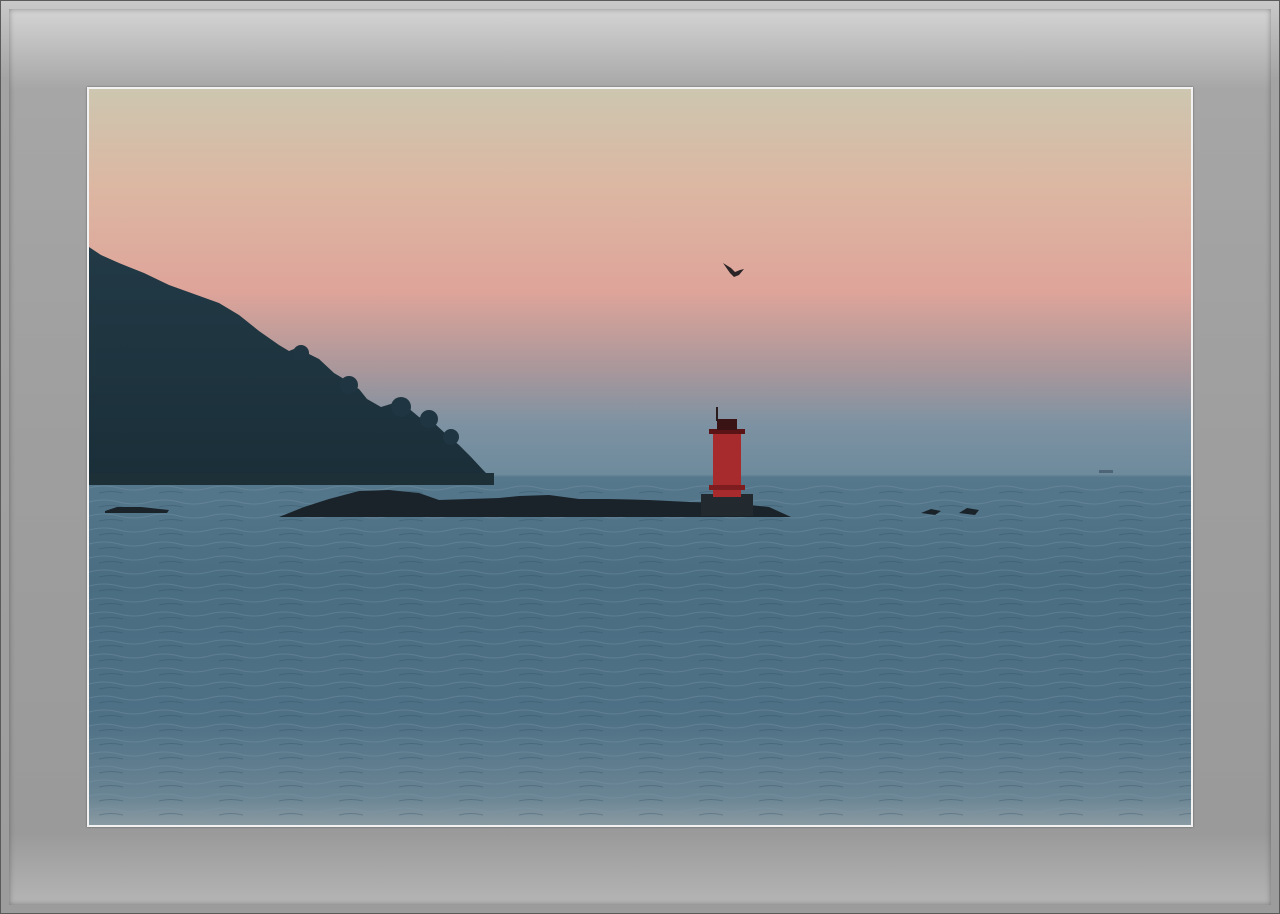 This screenshot has height=914, width=1280. I want to click on lighthouse-mast, so click(717, 414).